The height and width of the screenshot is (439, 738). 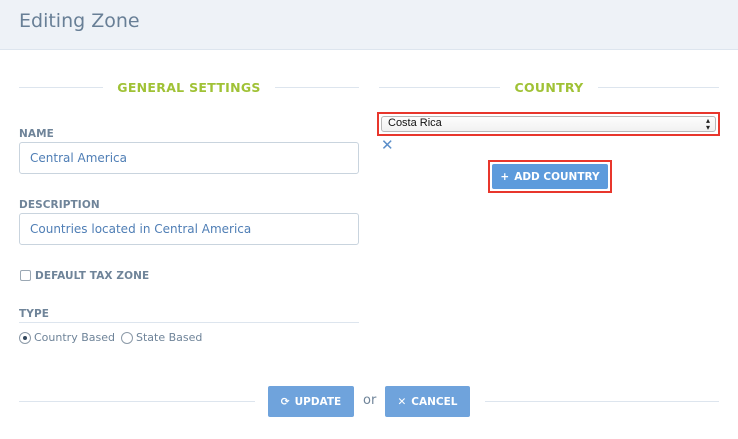 I want to click on or-text: or, so click(x=370, y=400).